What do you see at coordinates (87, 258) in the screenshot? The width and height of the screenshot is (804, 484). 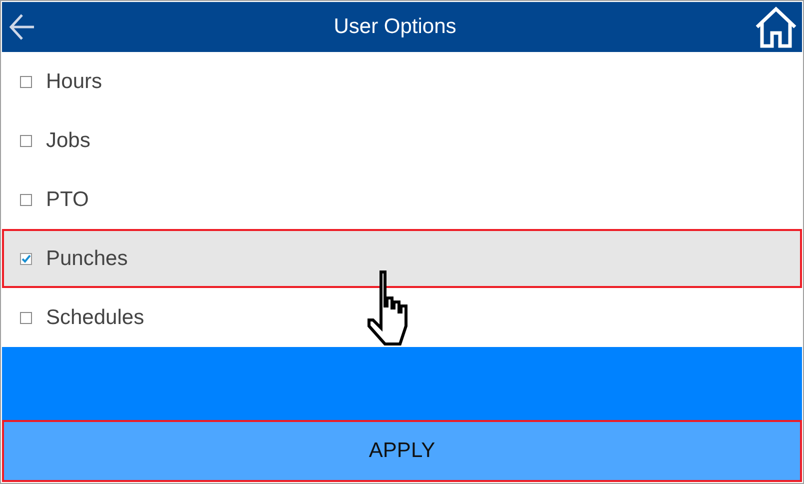 I see `option-label: Punches` at bounding box center [87, 258].